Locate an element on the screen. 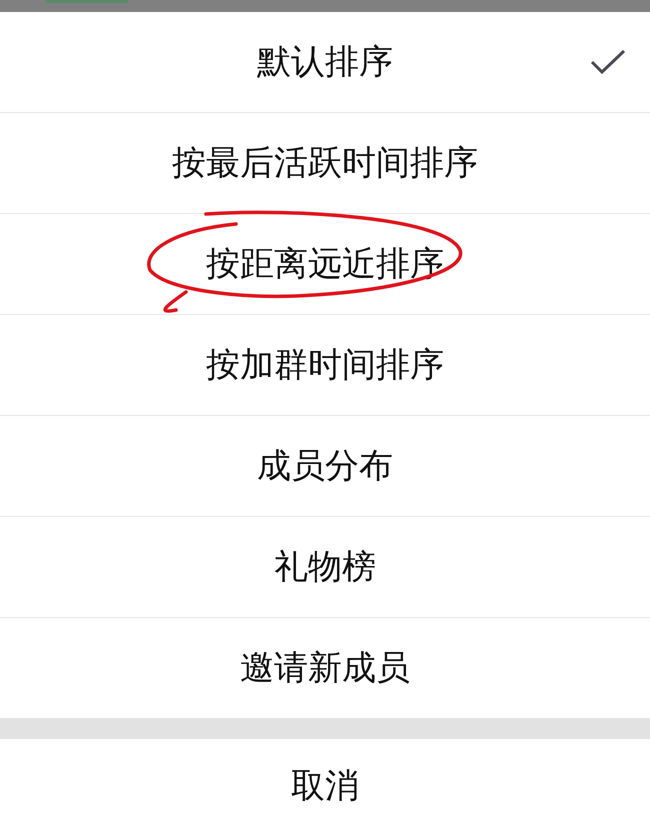  menu-item: 成员分布 is located at coordinates (325, 466).